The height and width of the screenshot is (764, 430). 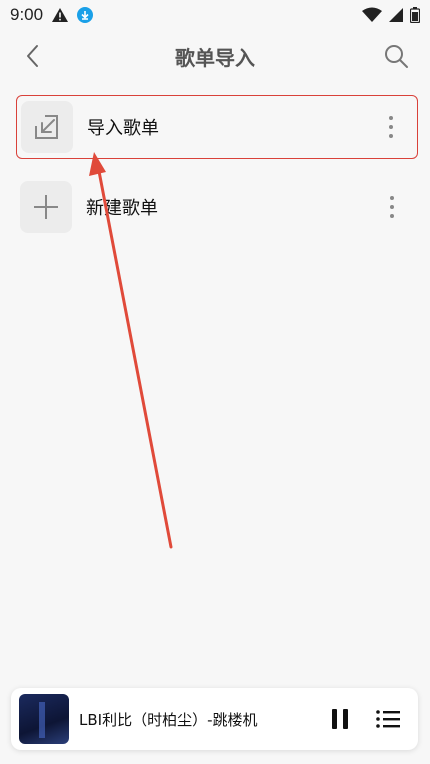 I want to click on album-art, so click(x=44, y=719).